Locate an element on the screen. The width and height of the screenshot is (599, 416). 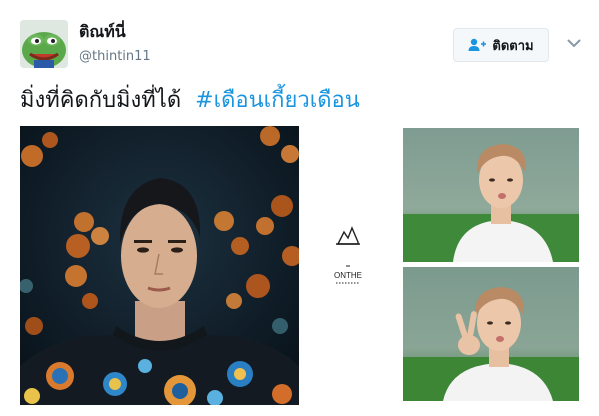
peace-sign-photo-bottom is located at coordinates (491, 334).